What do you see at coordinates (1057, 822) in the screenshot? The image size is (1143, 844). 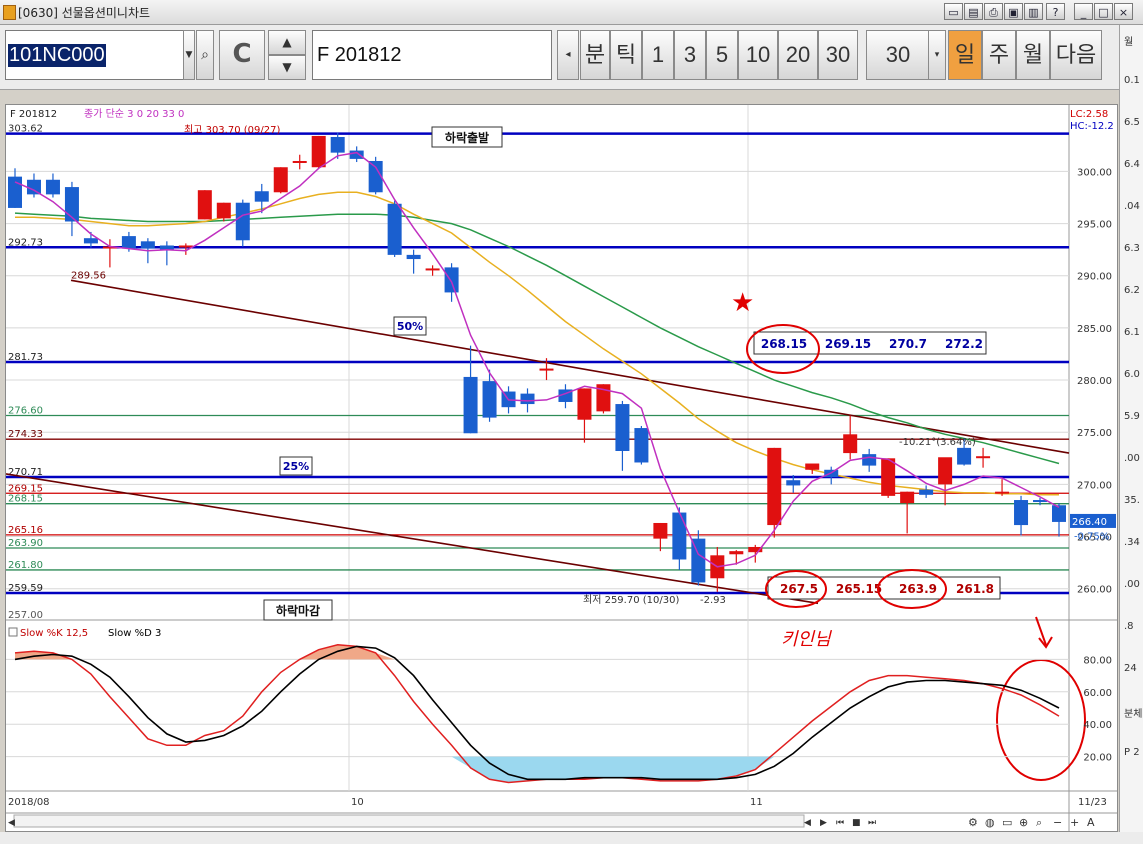 I see `tool-icon-5: −` at bounding box center [1057, 822].